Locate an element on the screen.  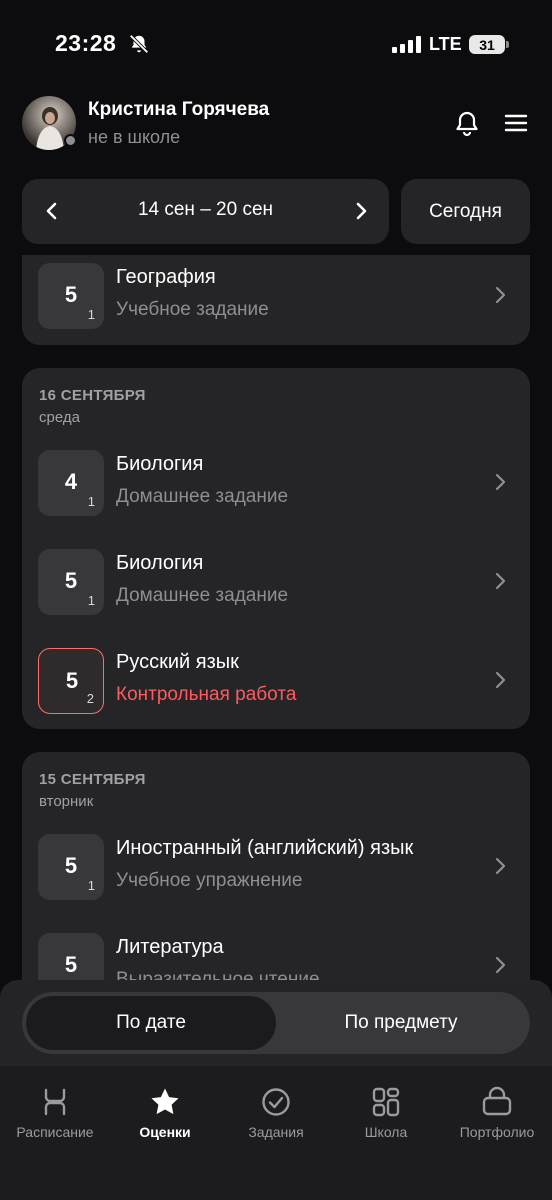
today-button: Сегодня is located at coordinates (465, 211).